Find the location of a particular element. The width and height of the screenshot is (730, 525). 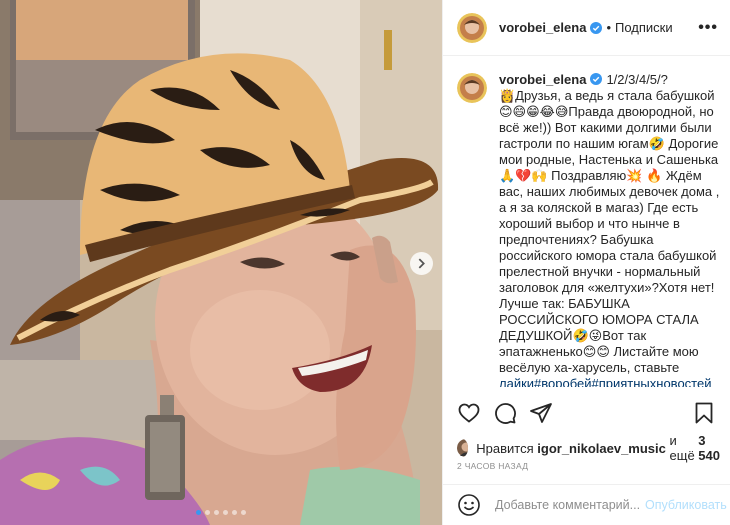

post-timestamp: 2 часов назад is located at coordinates (492, 466).